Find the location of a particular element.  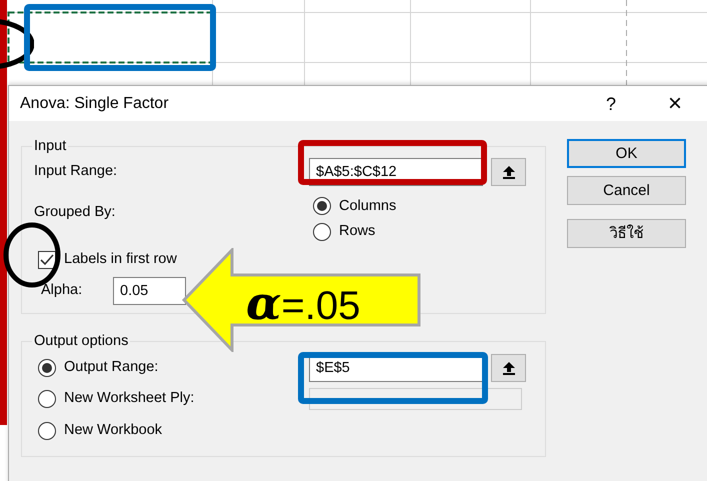

field-label: Grouped By: is located at coordinates (75, 212).